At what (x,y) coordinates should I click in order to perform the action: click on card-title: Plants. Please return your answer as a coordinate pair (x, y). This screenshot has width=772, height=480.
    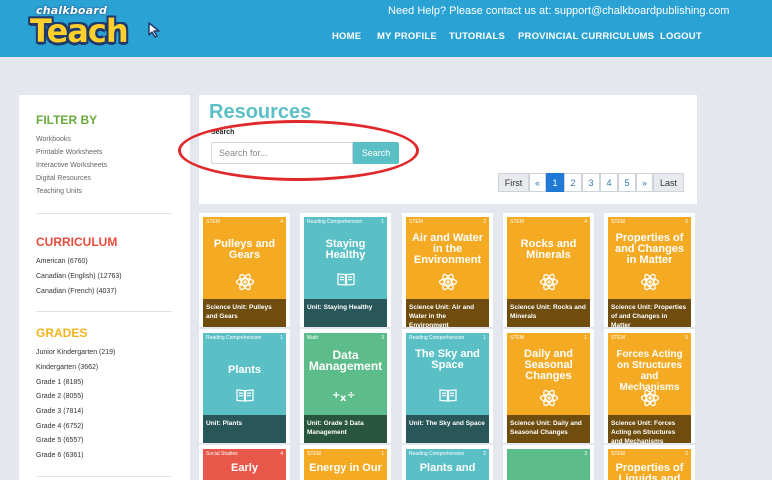
    Looking at the image, I should click on (244, 370).